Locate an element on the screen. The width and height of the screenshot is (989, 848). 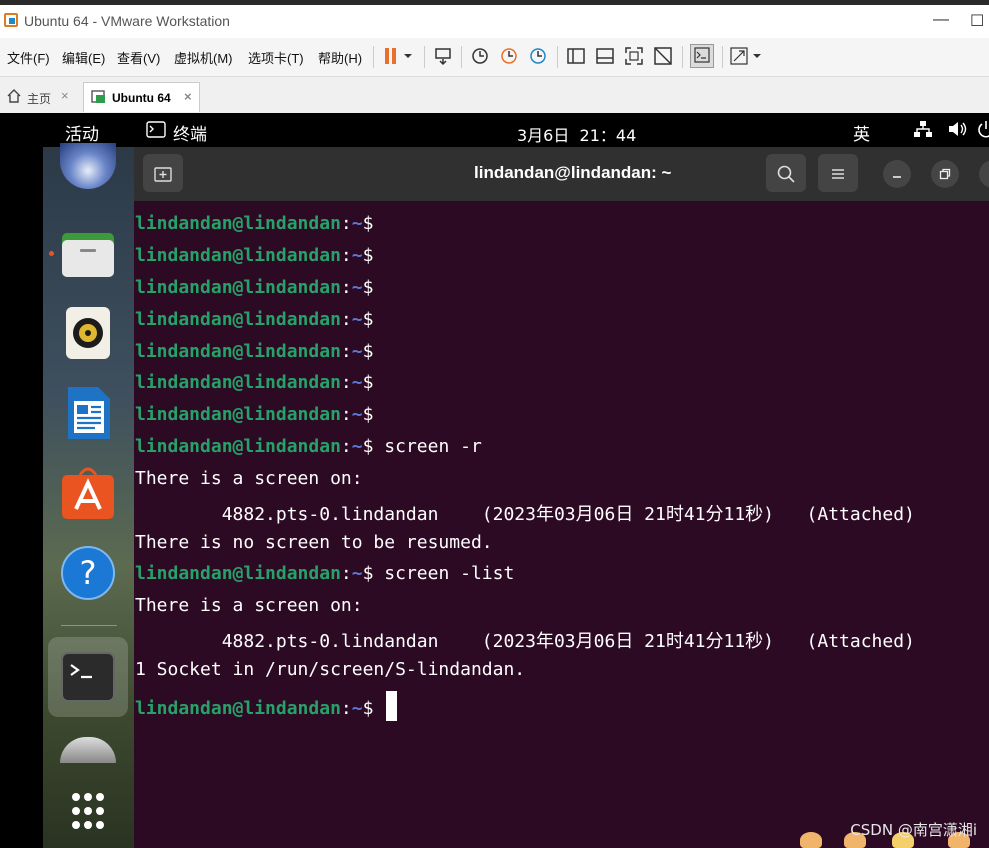
tab-bar: 主页 × Ubuntu 64 × is located at coordinates (494, 95).